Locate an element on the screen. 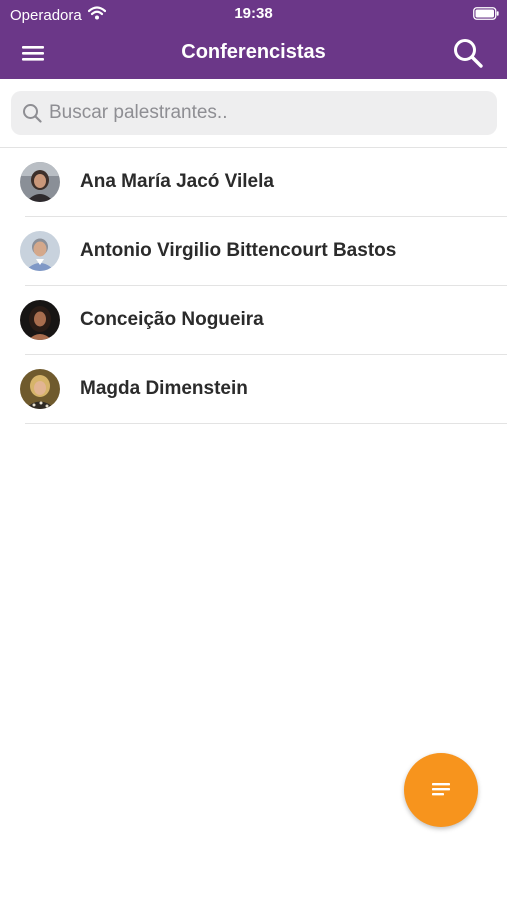 The width and height of the screenshot is (507, 900). status-bar: Operadora 19:38 is located at coordinates (253, 14).